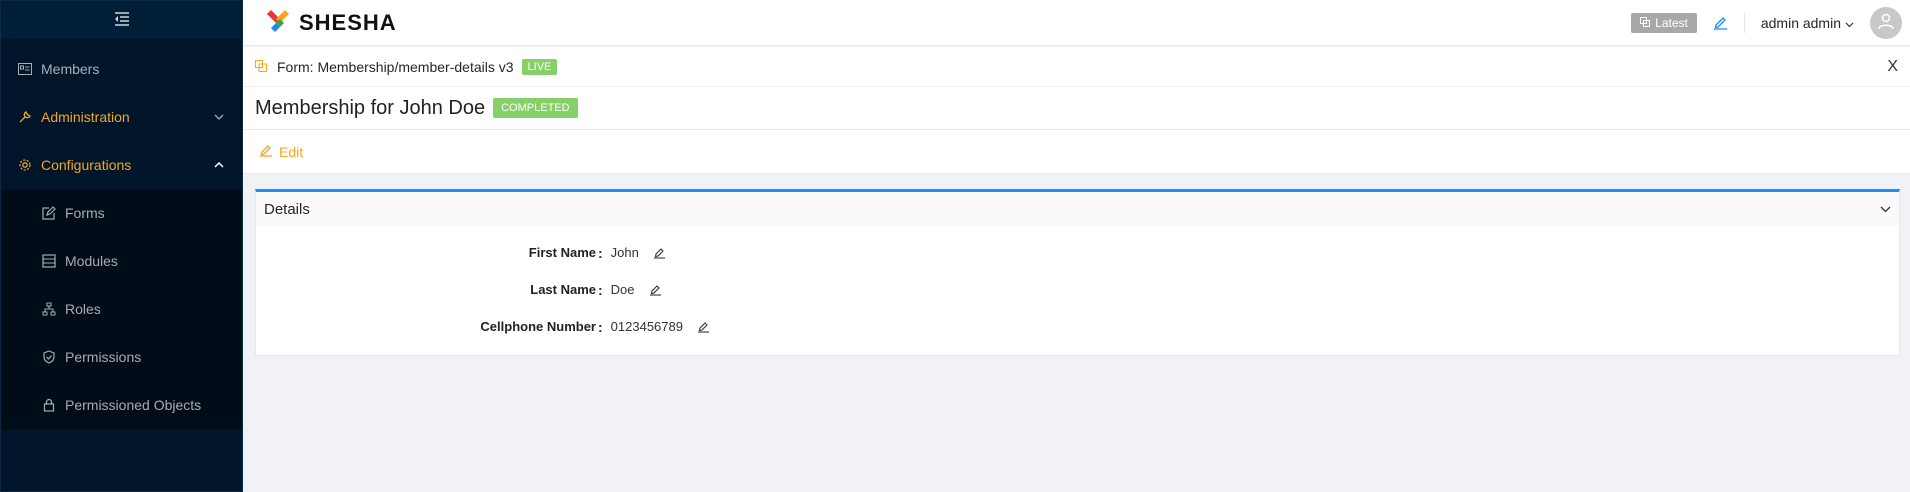 This screenshot has width=1910, height=492. Describe the element at coordinates (562, 252) in the screenshot. I see `field-label: First Name` at that location.